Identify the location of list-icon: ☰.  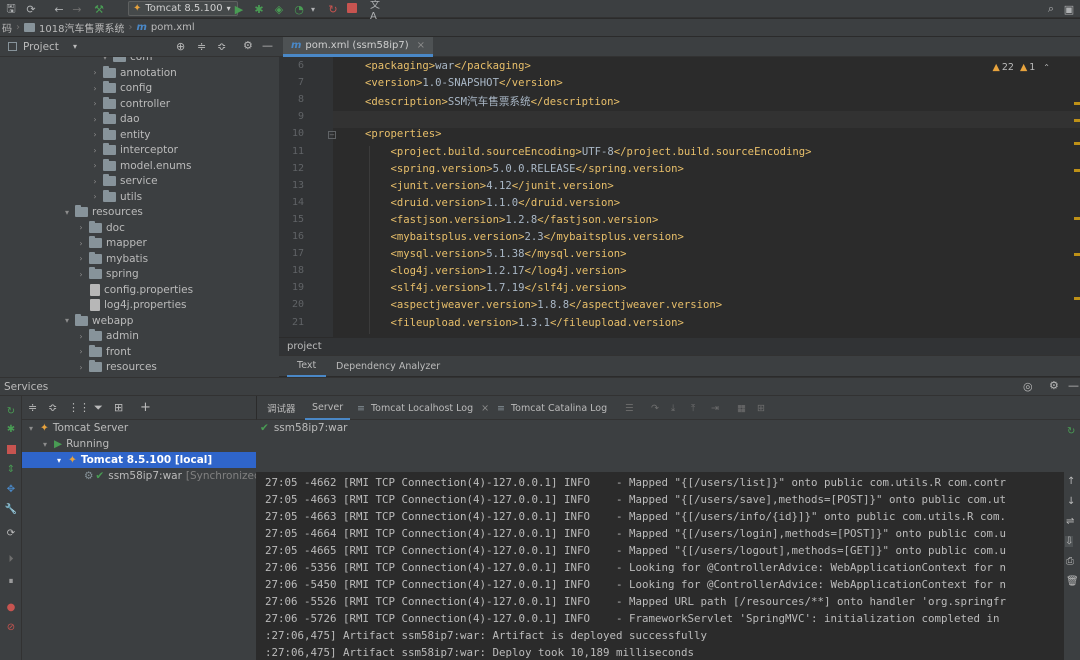
(629, 408).